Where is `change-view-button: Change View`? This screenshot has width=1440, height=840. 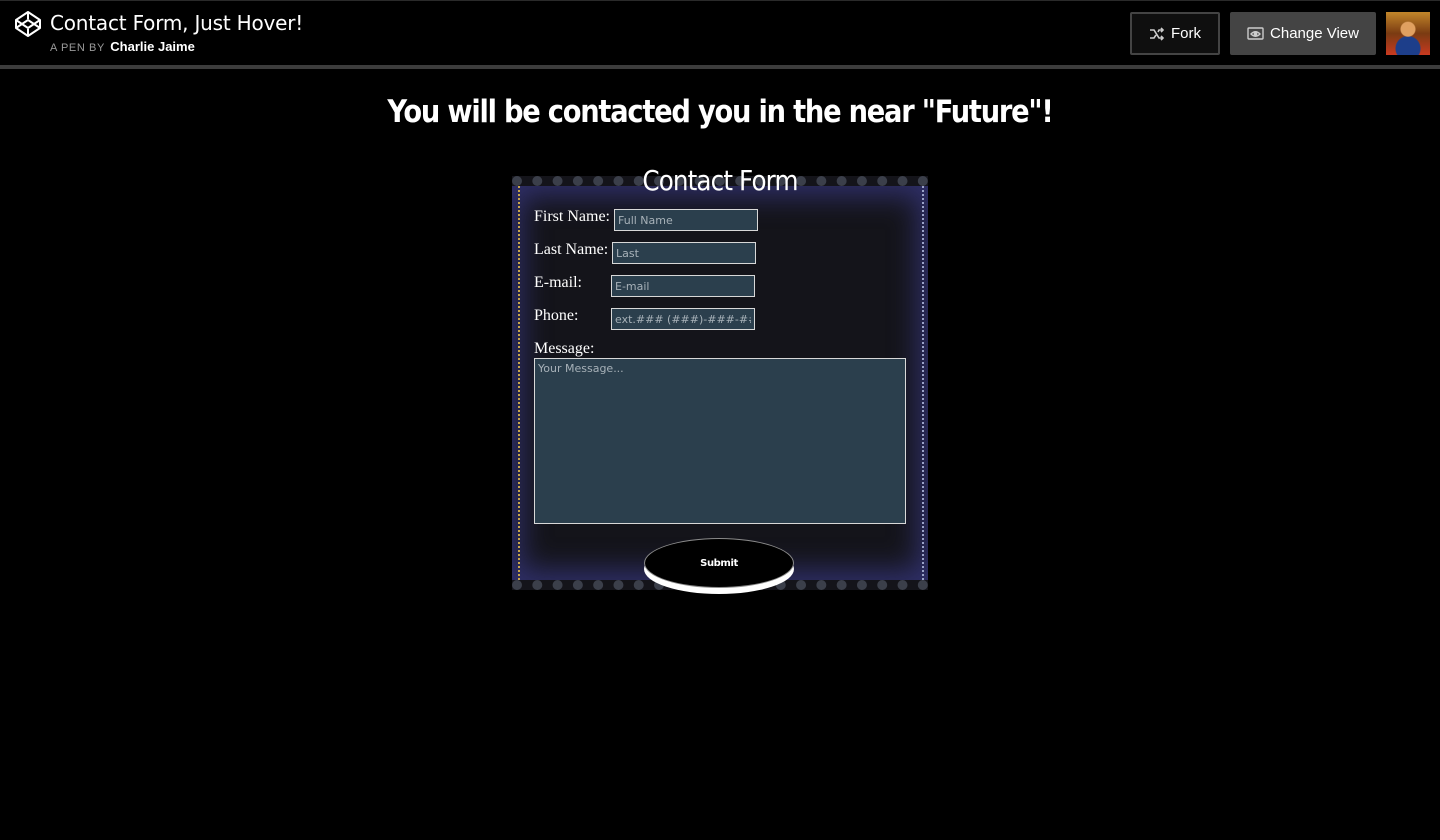
change-view-button: Change View is located at coordinates (1303, 33).